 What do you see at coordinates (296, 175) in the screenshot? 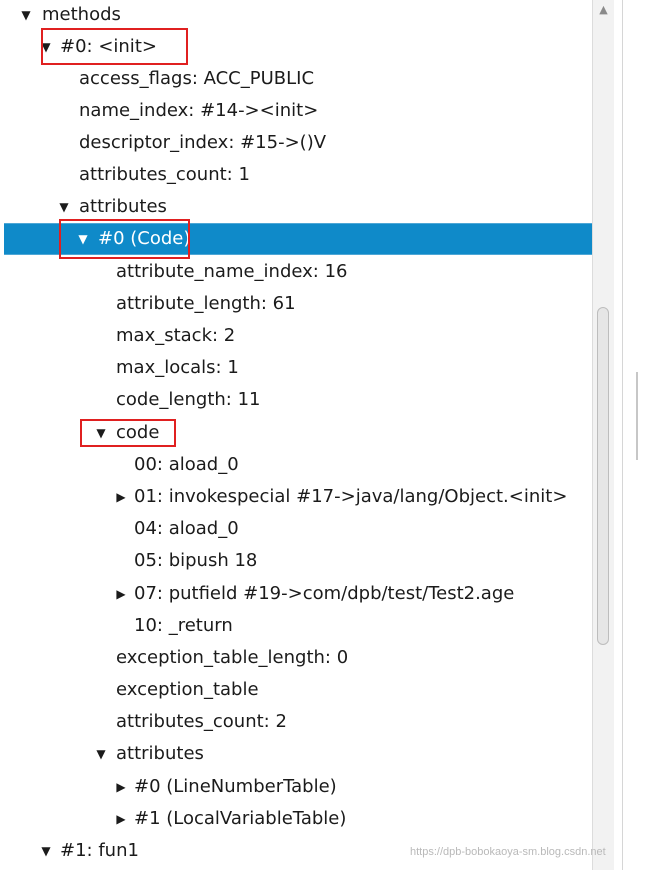
I see `tree-node-attributes-count: attributes_count: 1` at bounding box center [296, 175].